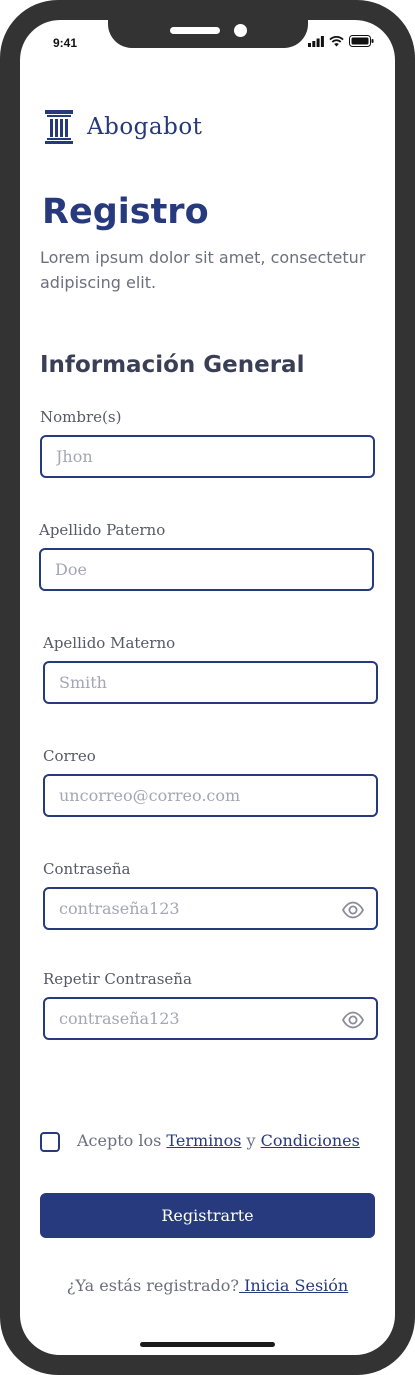  I want to click on confirm-password-field, so click(210, 1018).